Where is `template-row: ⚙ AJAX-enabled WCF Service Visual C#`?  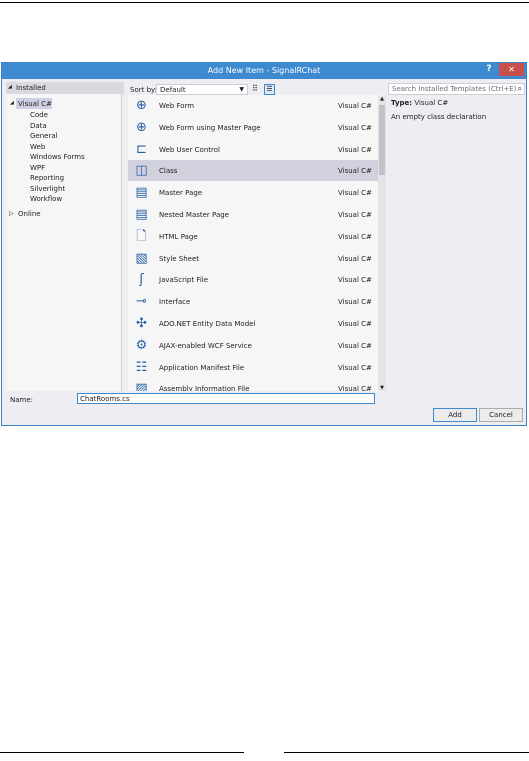 template-row: ⚙ AJAX-enabled WCF Service Visual C# is located at coordinates (253, 345).